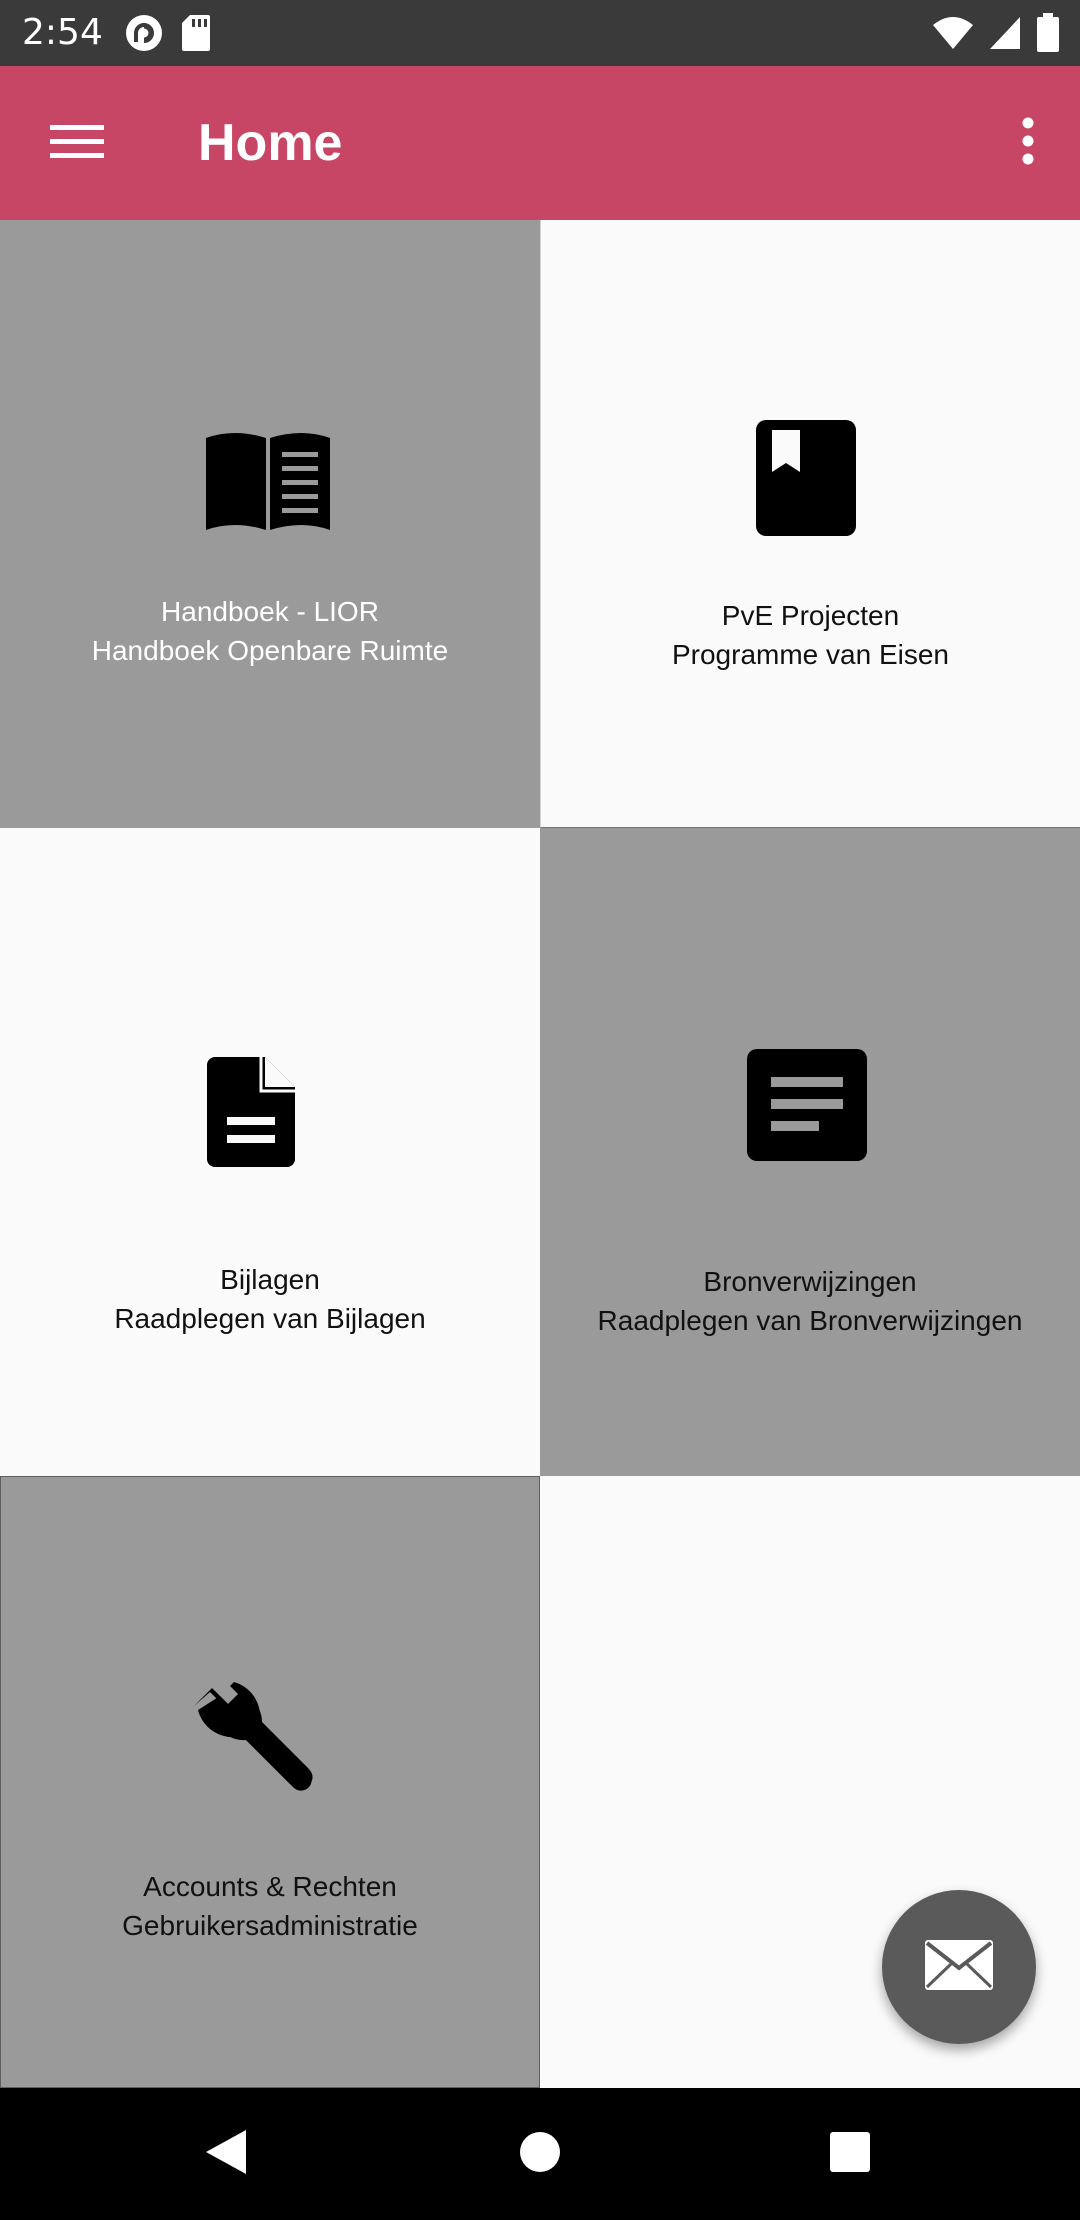  Describe the element at coordinates (1048, 35) in the screenshot. I see `battery-icon` at that location.